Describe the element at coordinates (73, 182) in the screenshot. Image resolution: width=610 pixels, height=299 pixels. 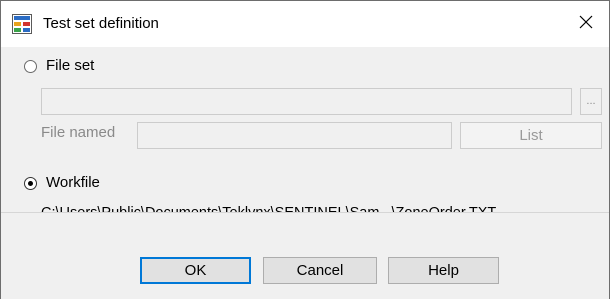
I see `workfile-label: Workfile` at that location.